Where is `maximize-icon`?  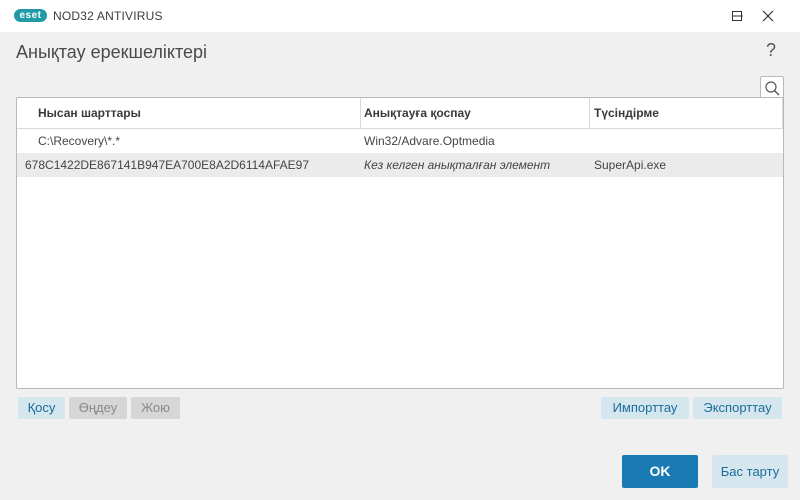 maximize-icon is located at coordinates (737, 16).